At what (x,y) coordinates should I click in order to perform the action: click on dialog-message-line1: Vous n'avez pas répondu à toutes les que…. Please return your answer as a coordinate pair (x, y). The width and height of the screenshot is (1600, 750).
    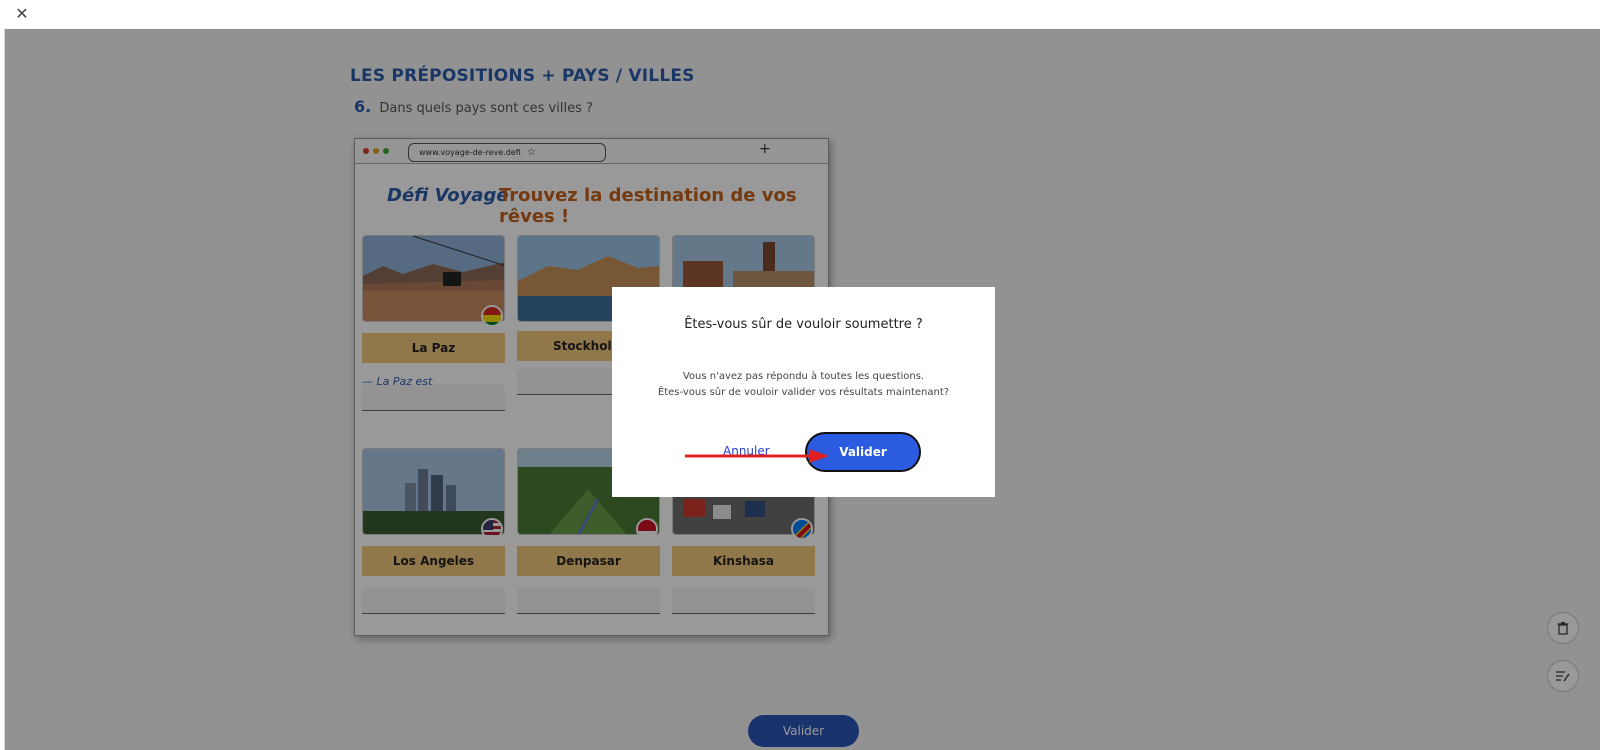
    Looking at the image, I should click on (803, 376).